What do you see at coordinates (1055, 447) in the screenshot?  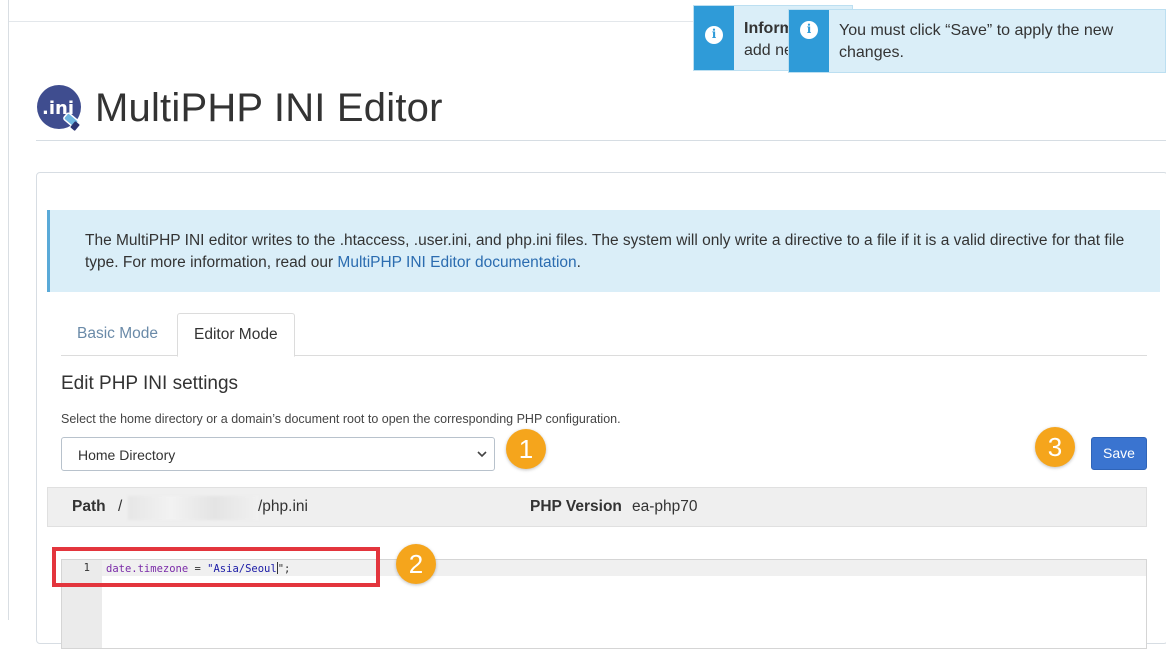 I see `callout-3: 3` at bounding box center [1055, 447].